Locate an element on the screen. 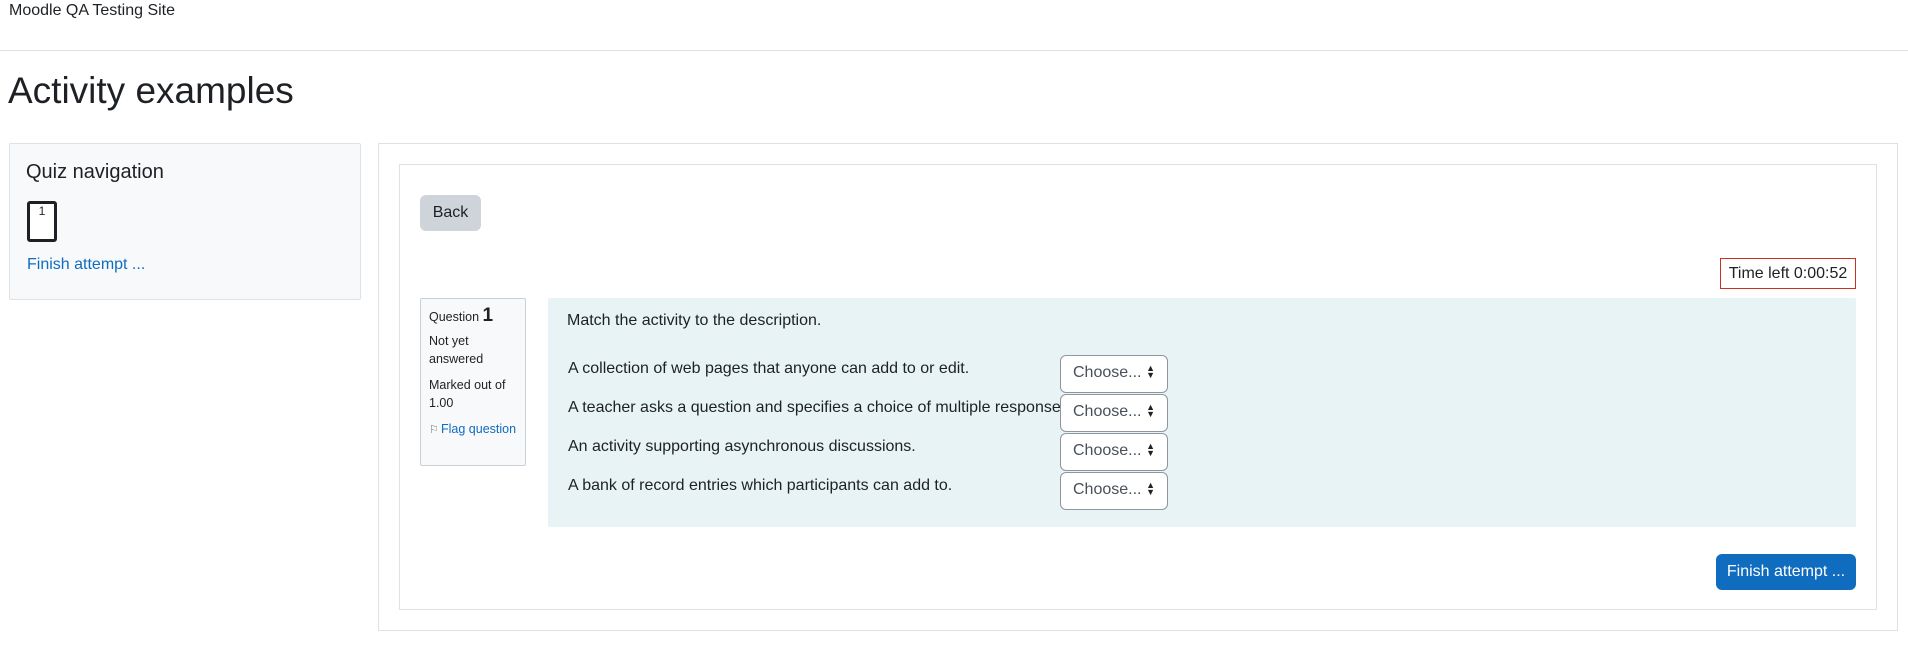  quiz-timer: Time left 0:00:52 is located at coordinates (1788, 273).